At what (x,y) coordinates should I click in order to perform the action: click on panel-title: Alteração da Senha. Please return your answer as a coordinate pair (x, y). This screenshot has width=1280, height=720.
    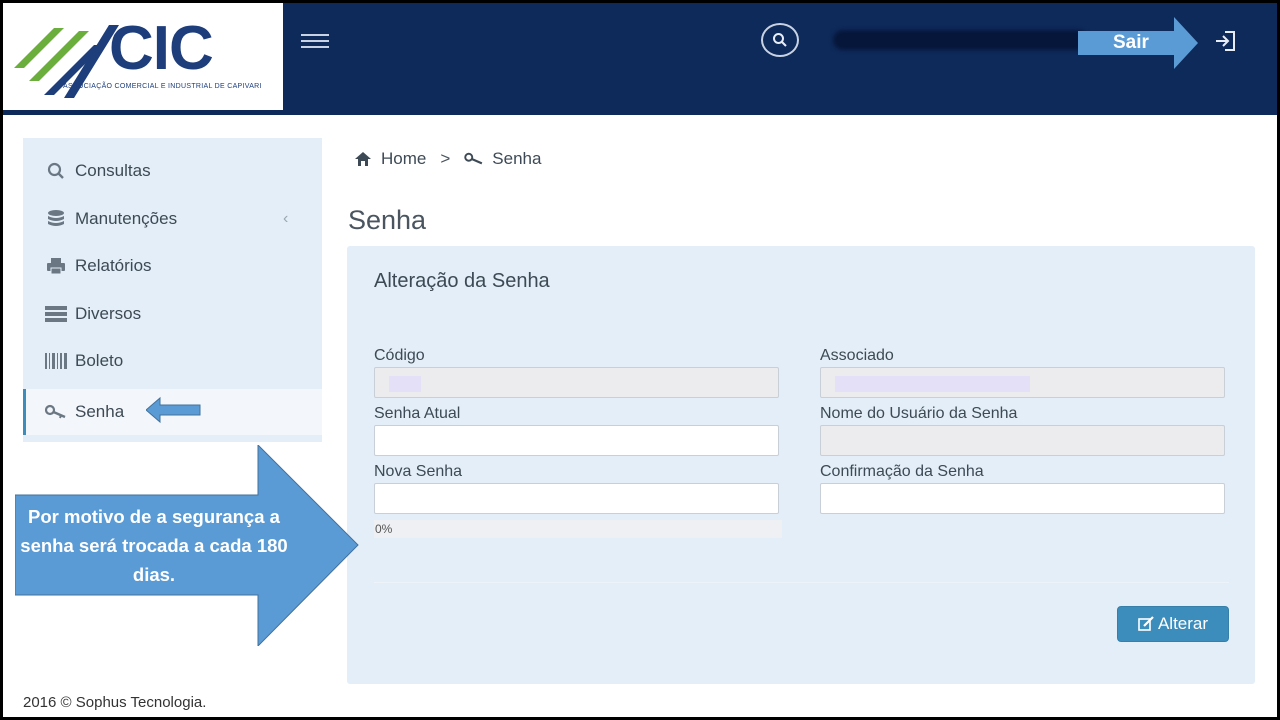
    Looking at the image, I should click on (462, 281).